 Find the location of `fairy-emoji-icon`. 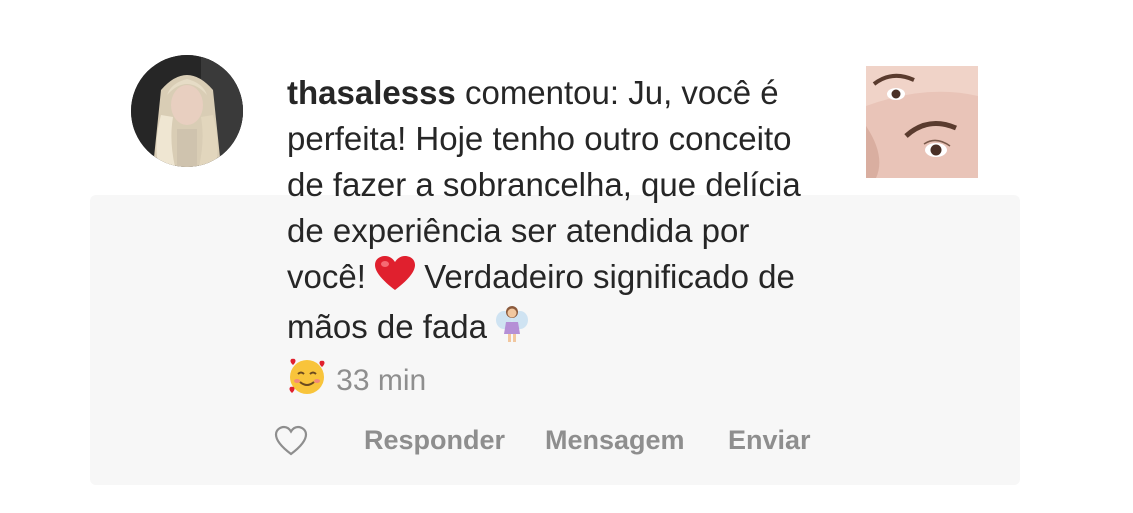

fairy-emoji-icon is located at coordinates (512, 330).